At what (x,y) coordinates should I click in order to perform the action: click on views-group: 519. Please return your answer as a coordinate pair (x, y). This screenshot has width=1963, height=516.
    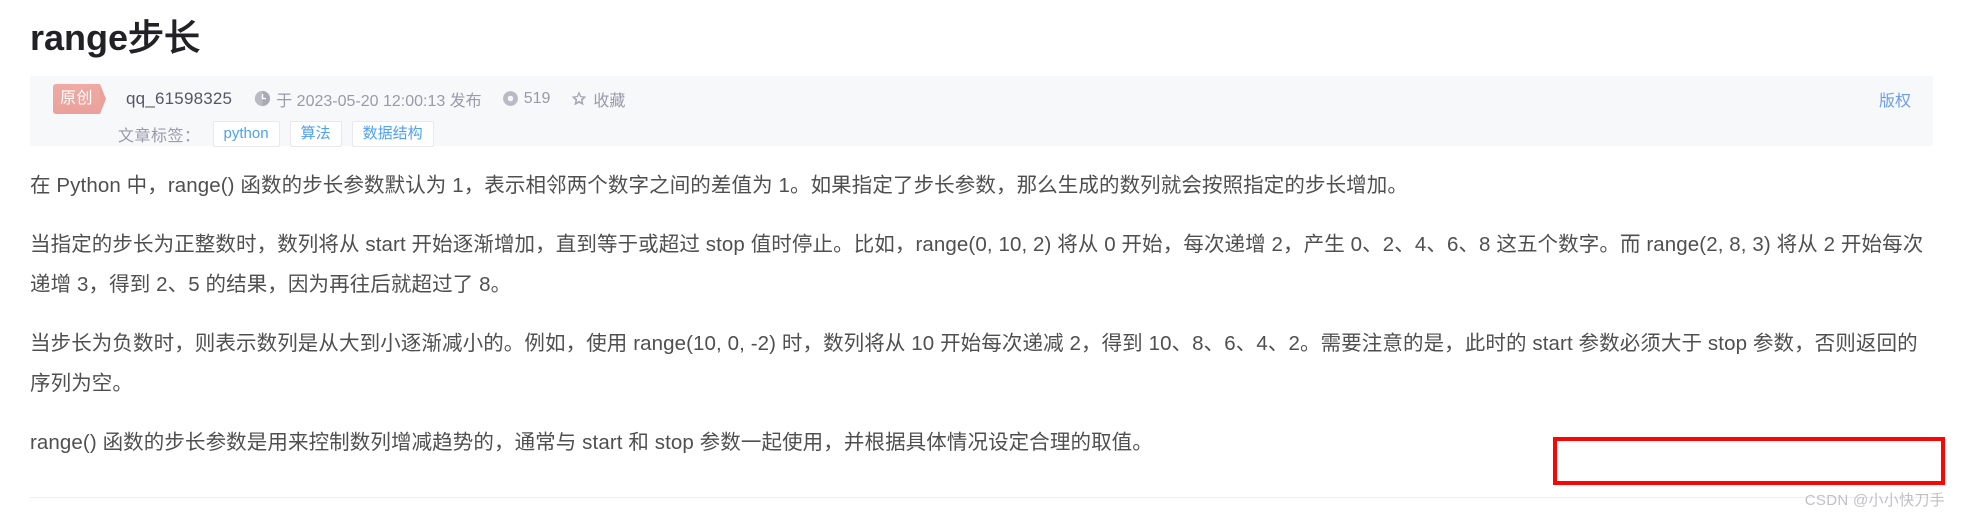
    Looking at the image, I should click on (526, 98).